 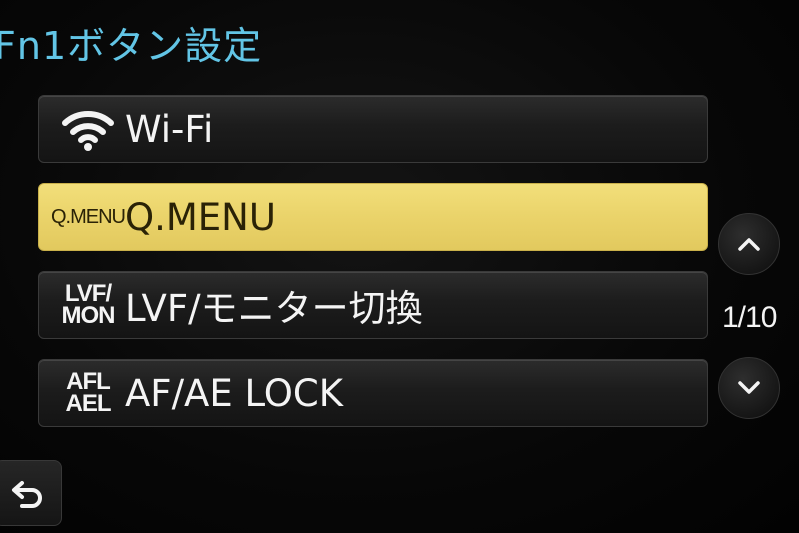 I want to click on afl-ael-icon: AFL AEL, so click(x=88, y=393).